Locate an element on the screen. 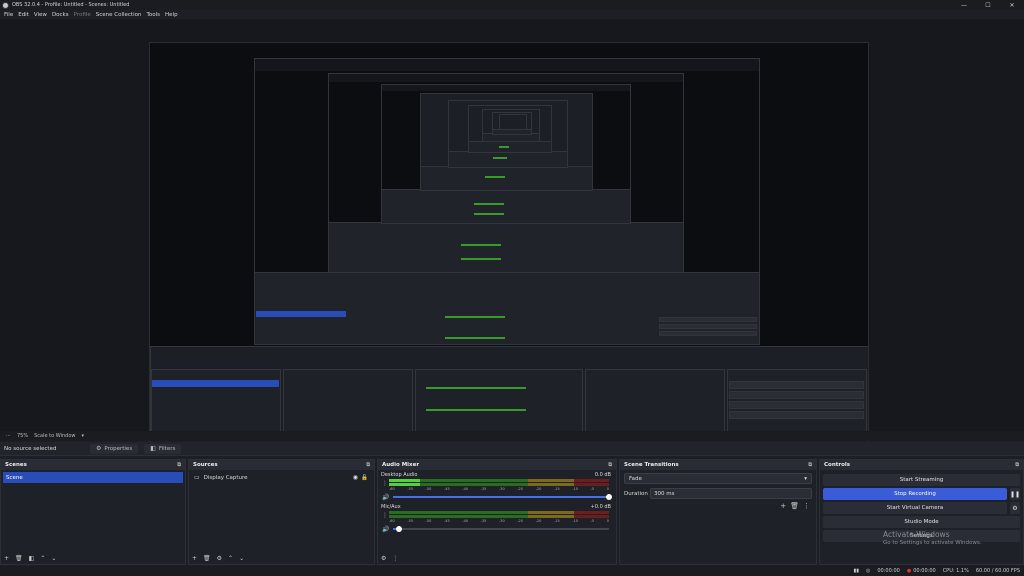  sources-header: Sources ⧉ is located at coordinates (281, 465).